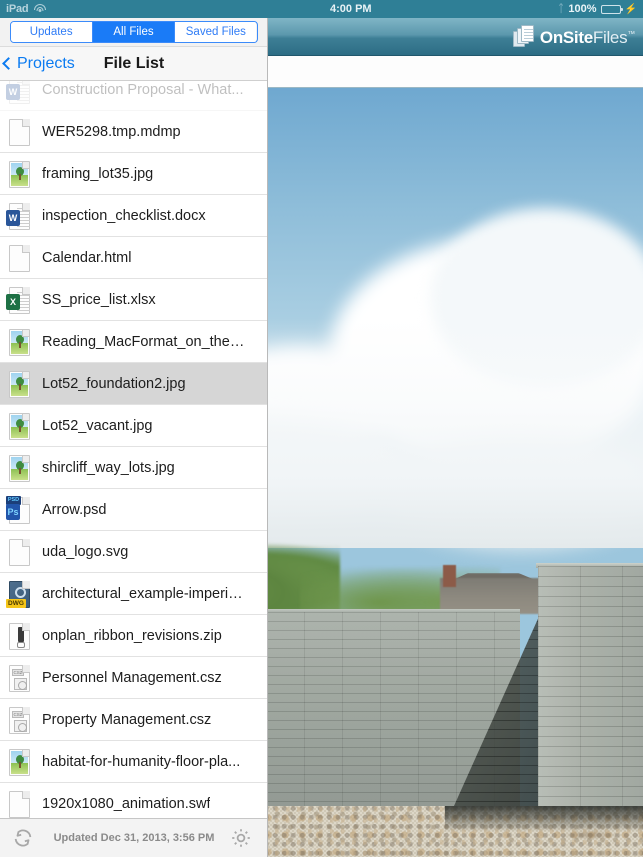  What do you see at coordinates (351, 9) in the screenshot?
I see `status-bar-clock: 4:00 PM` at bounding box center [351, 9].